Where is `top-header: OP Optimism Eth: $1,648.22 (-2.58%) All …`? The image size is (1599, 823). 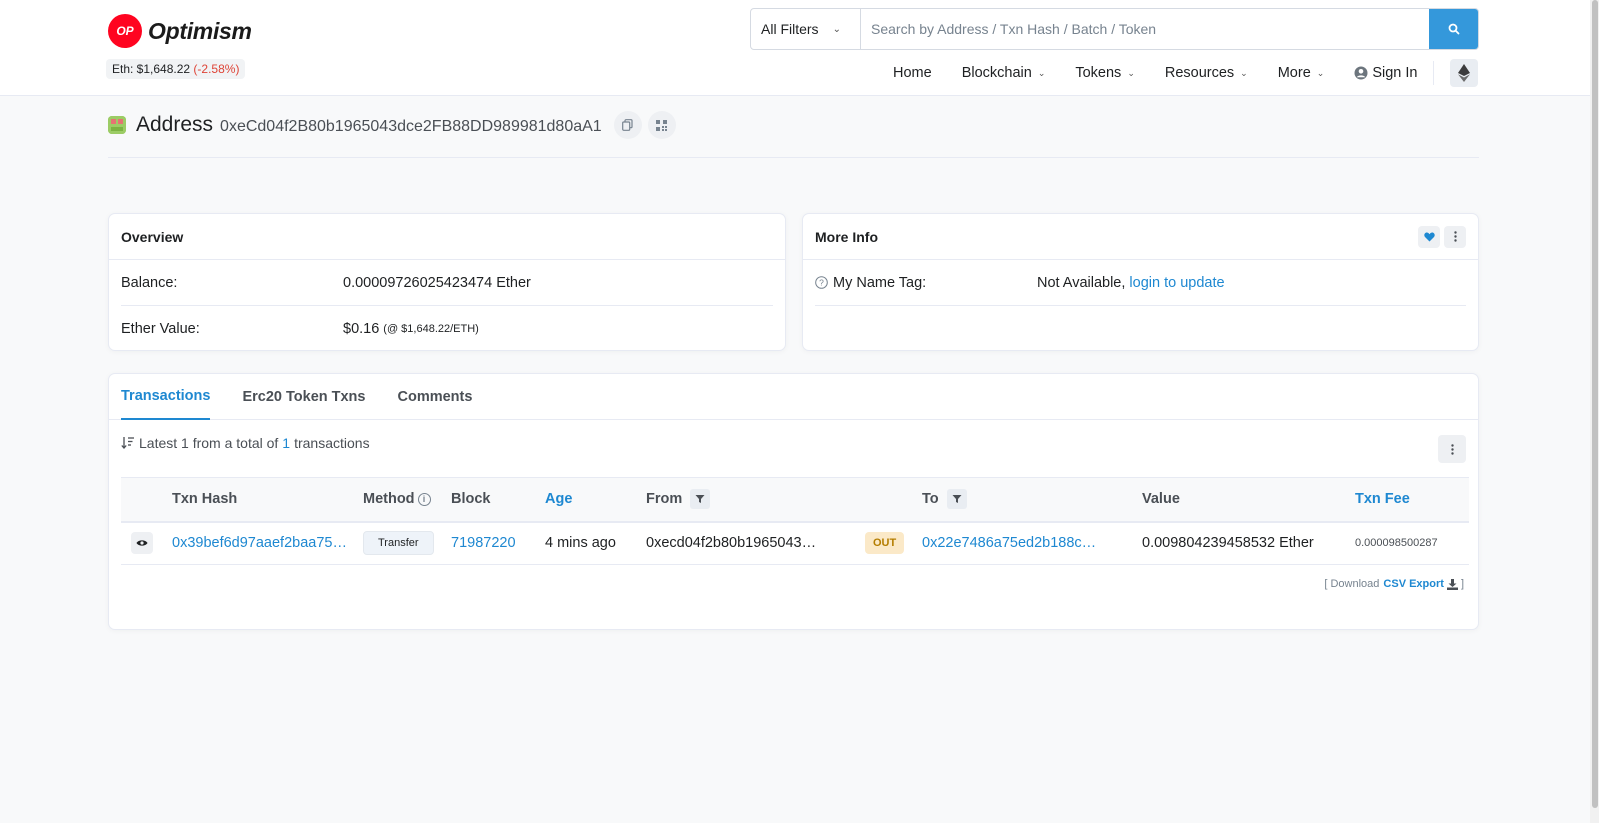
top-header: OP Optimism Eth: $1,648.22 (-2.58%) All … is located at coordinates (795, 48).